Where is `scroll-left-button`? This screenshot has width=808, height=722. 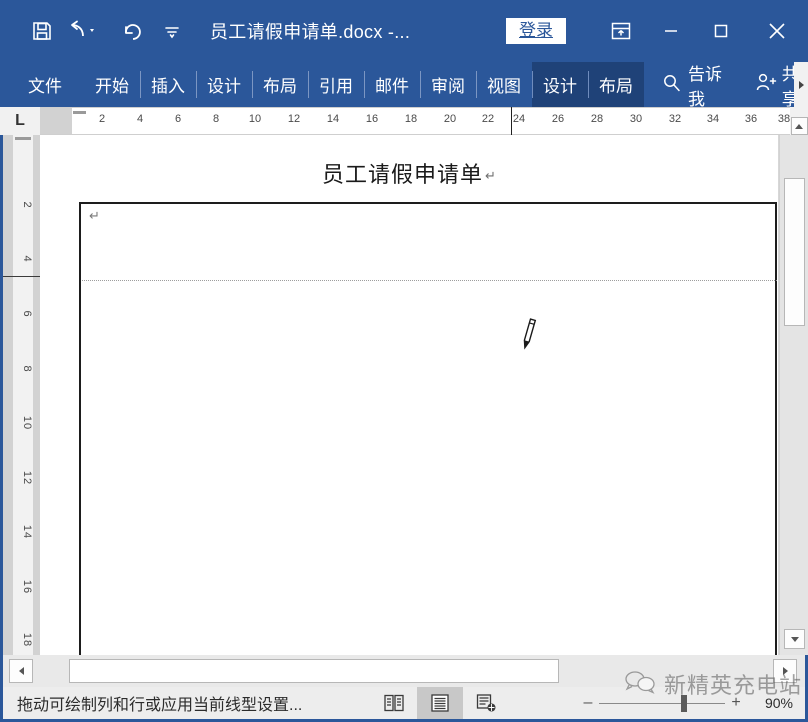 scroll-left-button is located at coordinates (21, 671).